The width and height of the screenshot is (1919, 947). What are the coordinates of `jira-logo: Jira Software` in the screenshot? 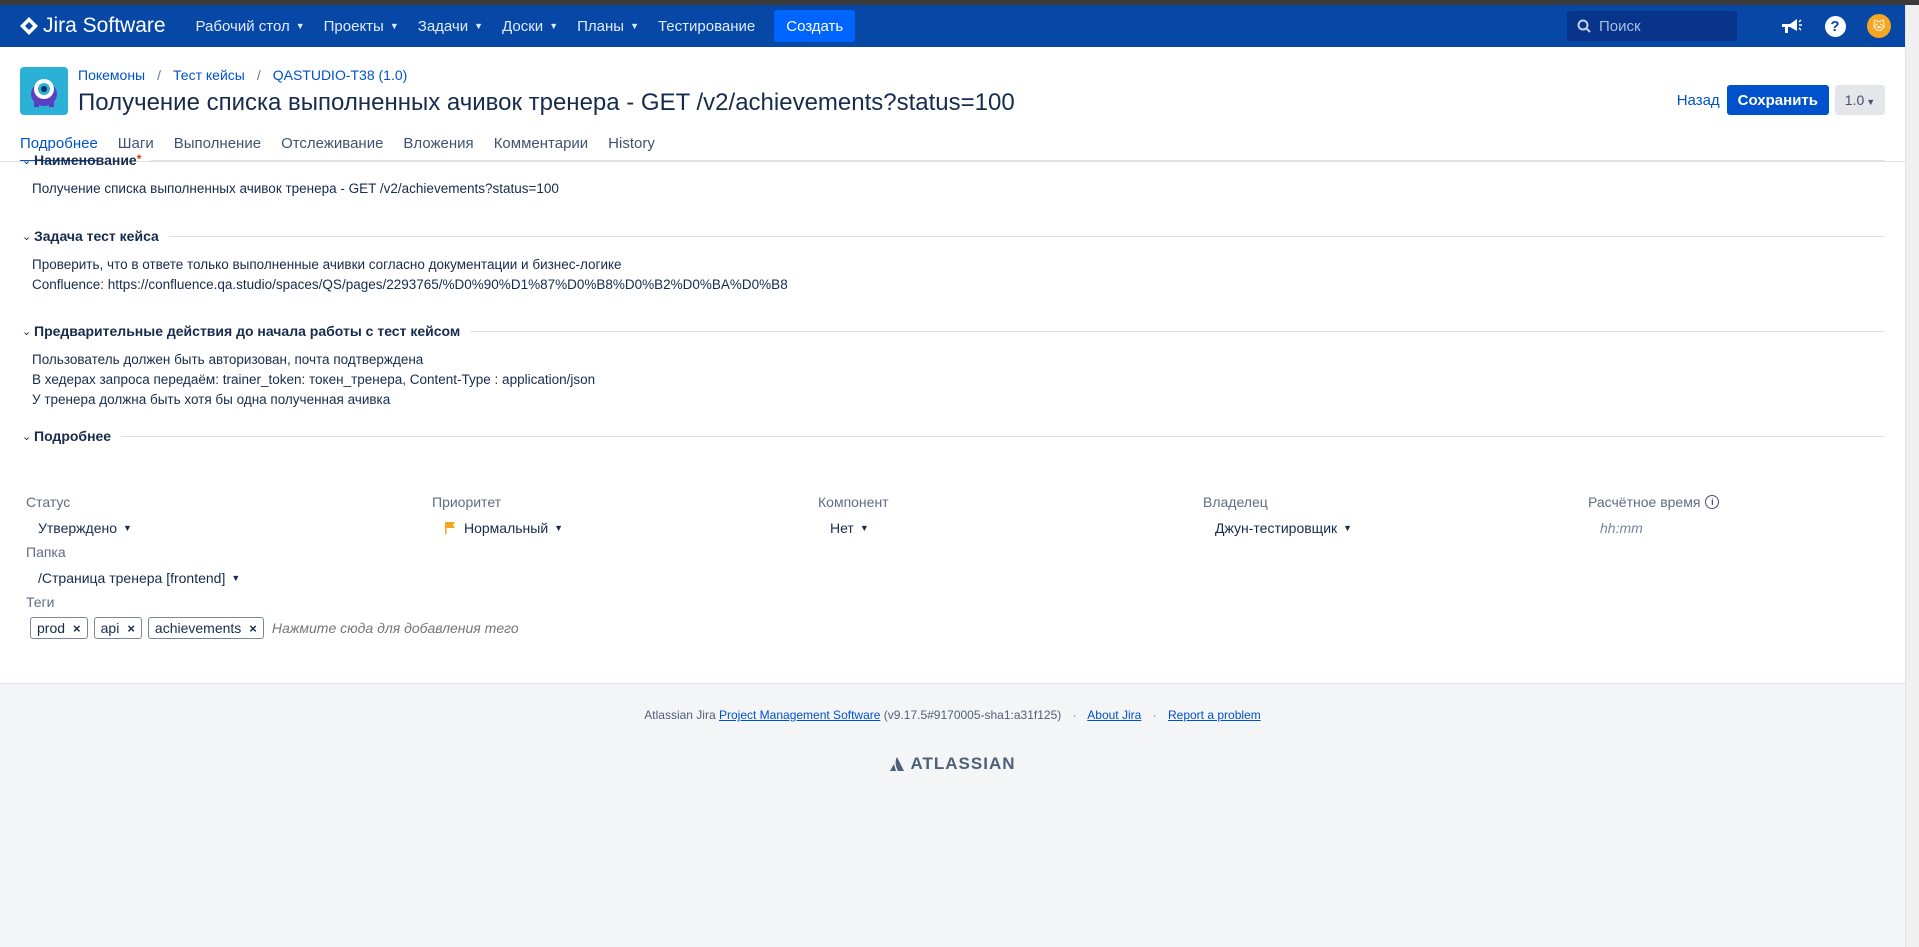 It's located at (93, 26).